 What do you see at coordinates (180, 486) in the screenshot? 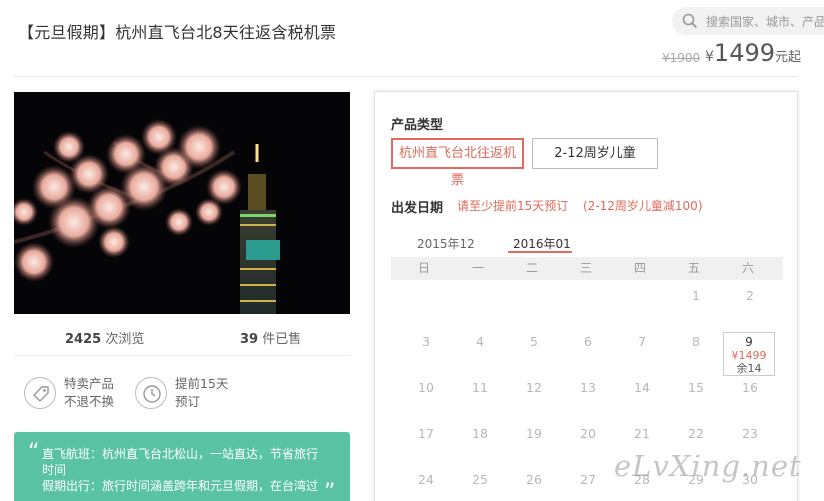
I see `highlight-holiday: 假期出行：旅行时间涵盖跨年和元旦假期，在台湾过` at bounding box center [180, 486].